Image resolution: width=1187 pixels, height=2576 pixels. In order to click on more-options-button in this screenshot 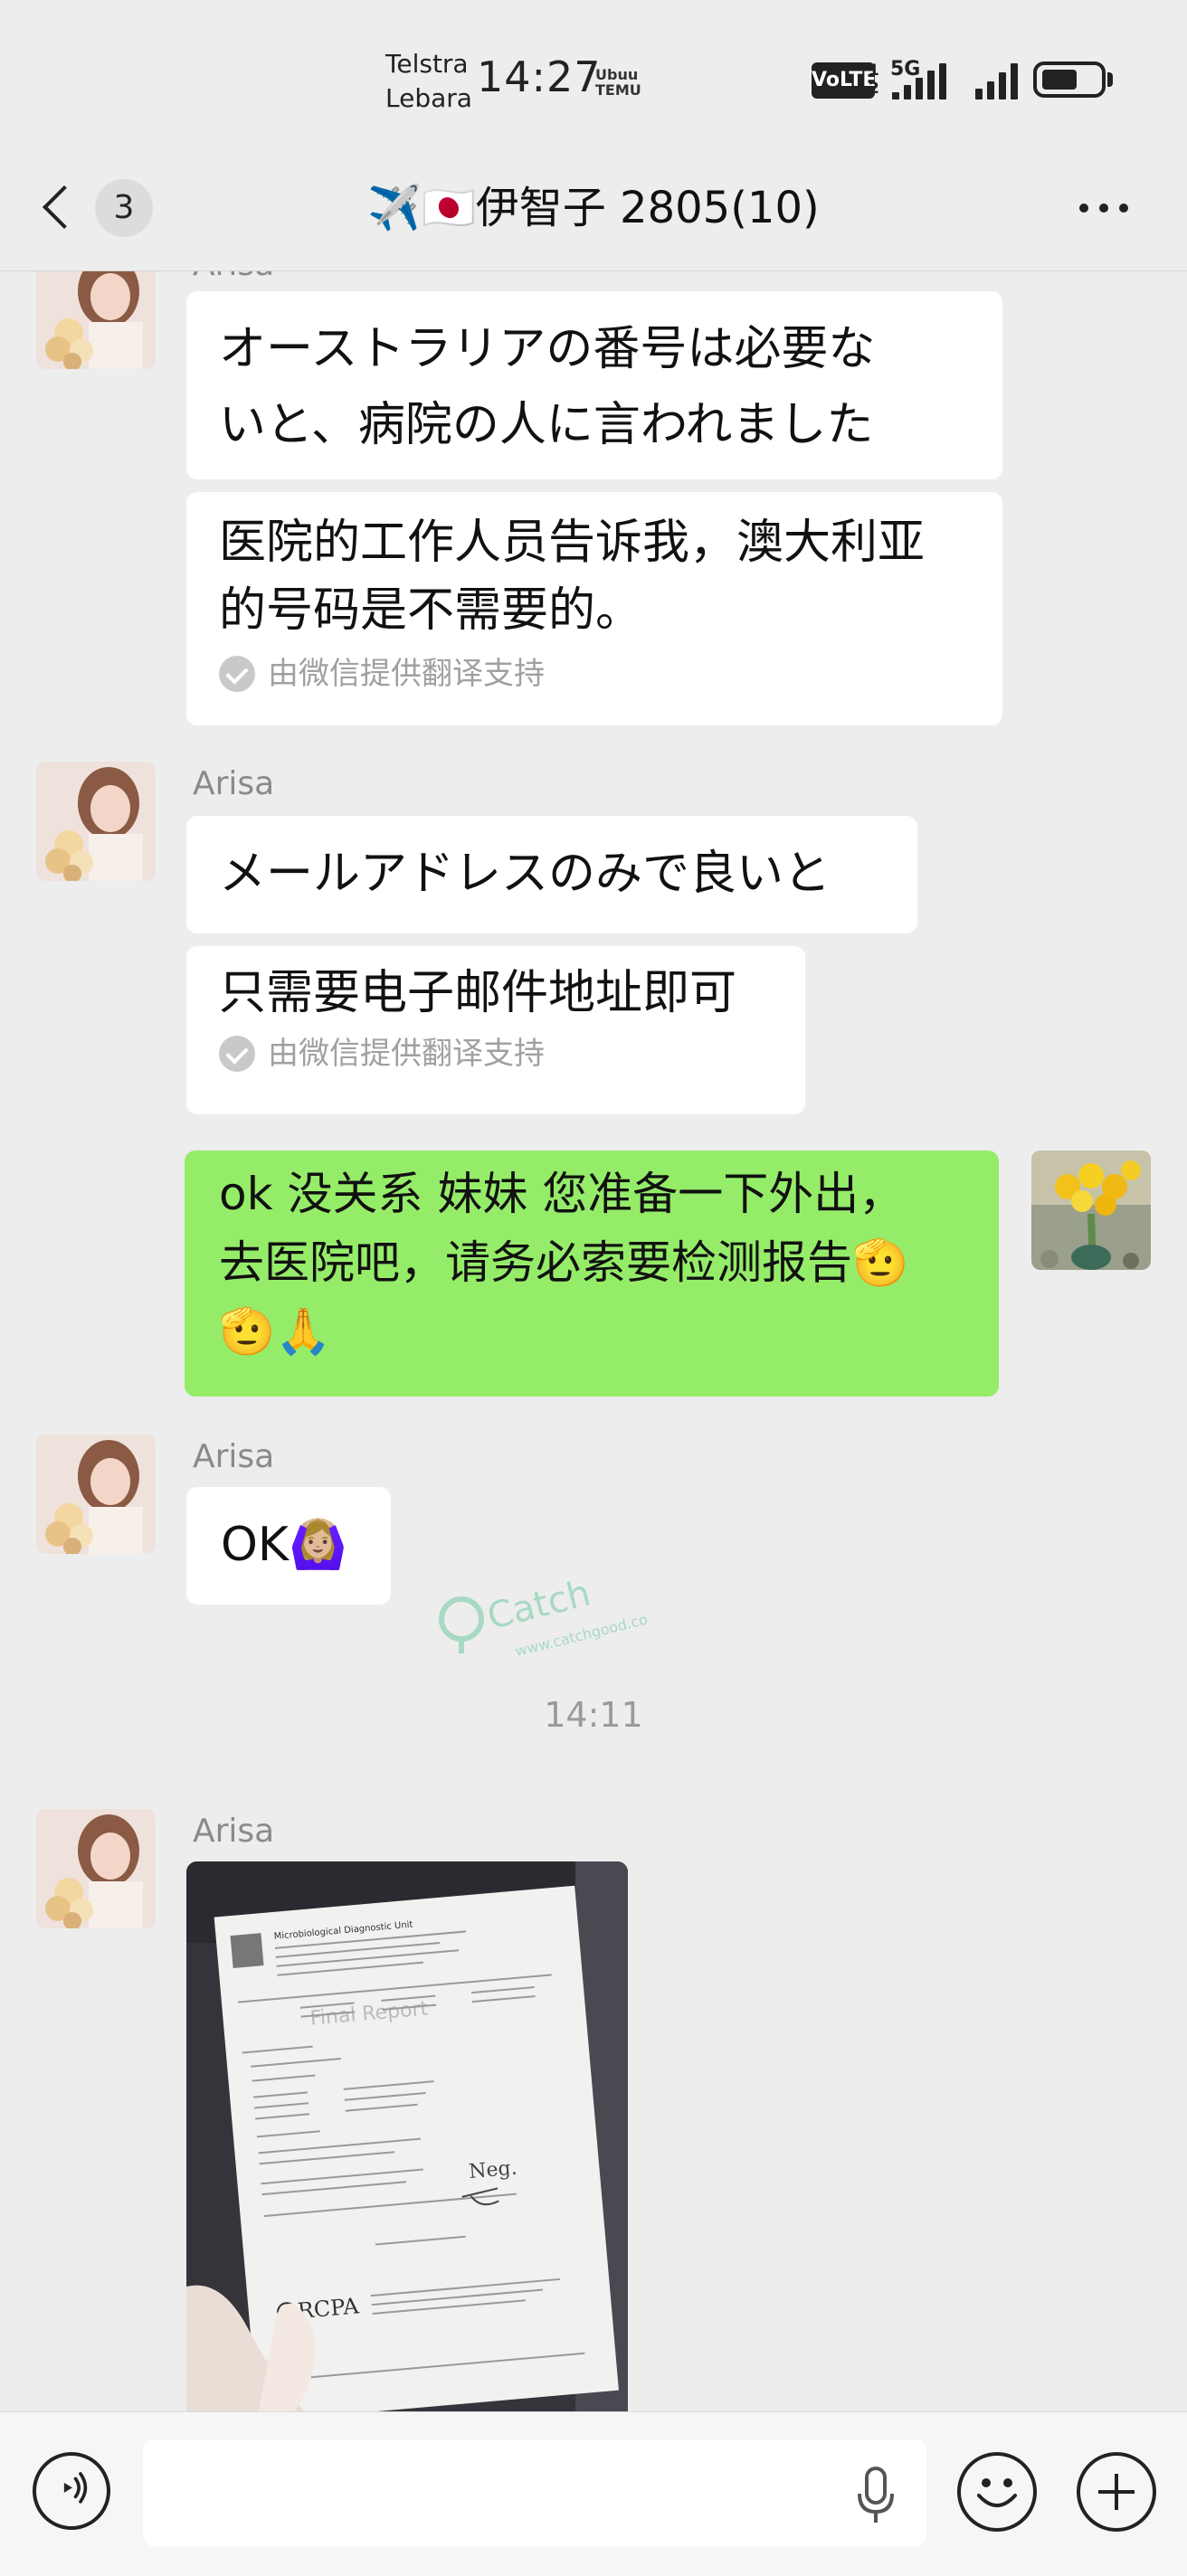, I will do `click(1104, 208)`.